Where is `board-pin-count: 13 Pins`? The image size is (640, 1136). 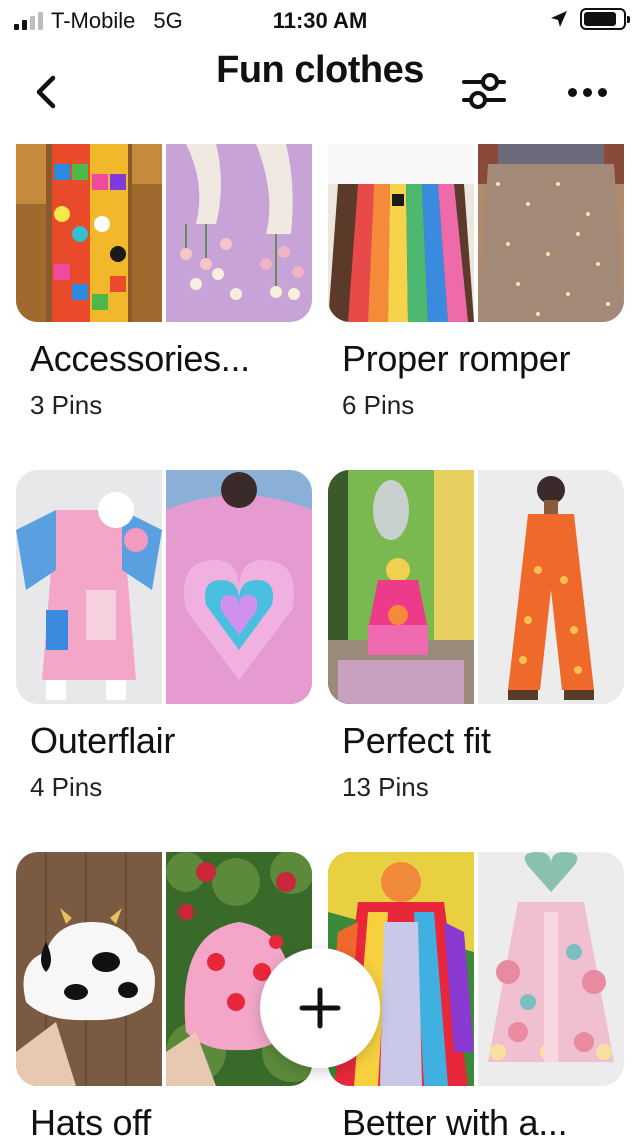 board-pin-count: 13 Pins is located at coordinates (385, 787).